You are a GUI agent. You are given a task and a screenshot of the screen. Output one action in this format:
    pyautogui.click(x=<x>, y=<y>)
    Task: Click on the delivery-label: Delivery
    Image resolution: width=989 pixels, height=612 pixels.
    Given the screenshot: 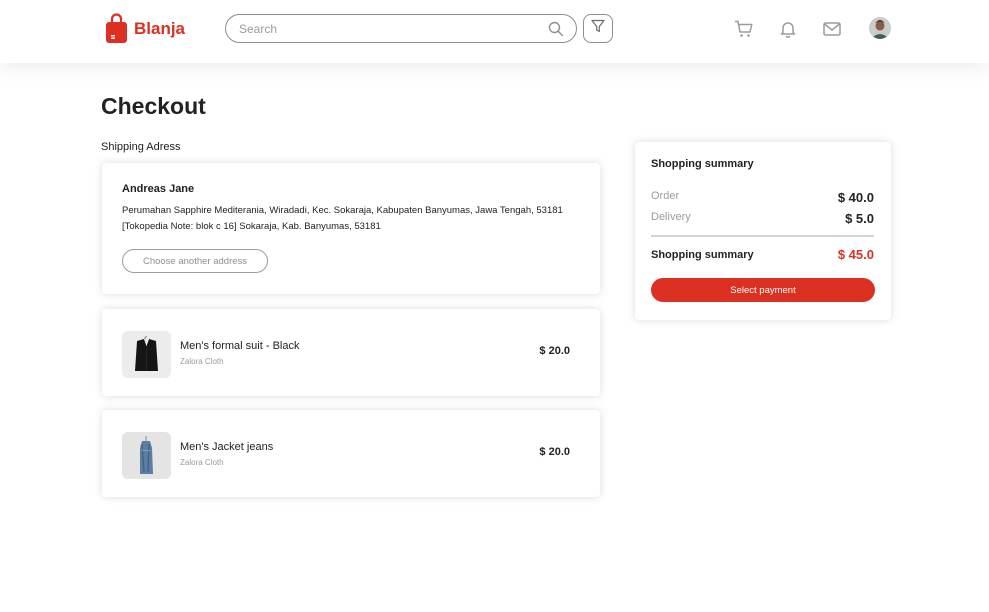 What is the action you would take?
    pyautogui.click(x=671, y=217)
    